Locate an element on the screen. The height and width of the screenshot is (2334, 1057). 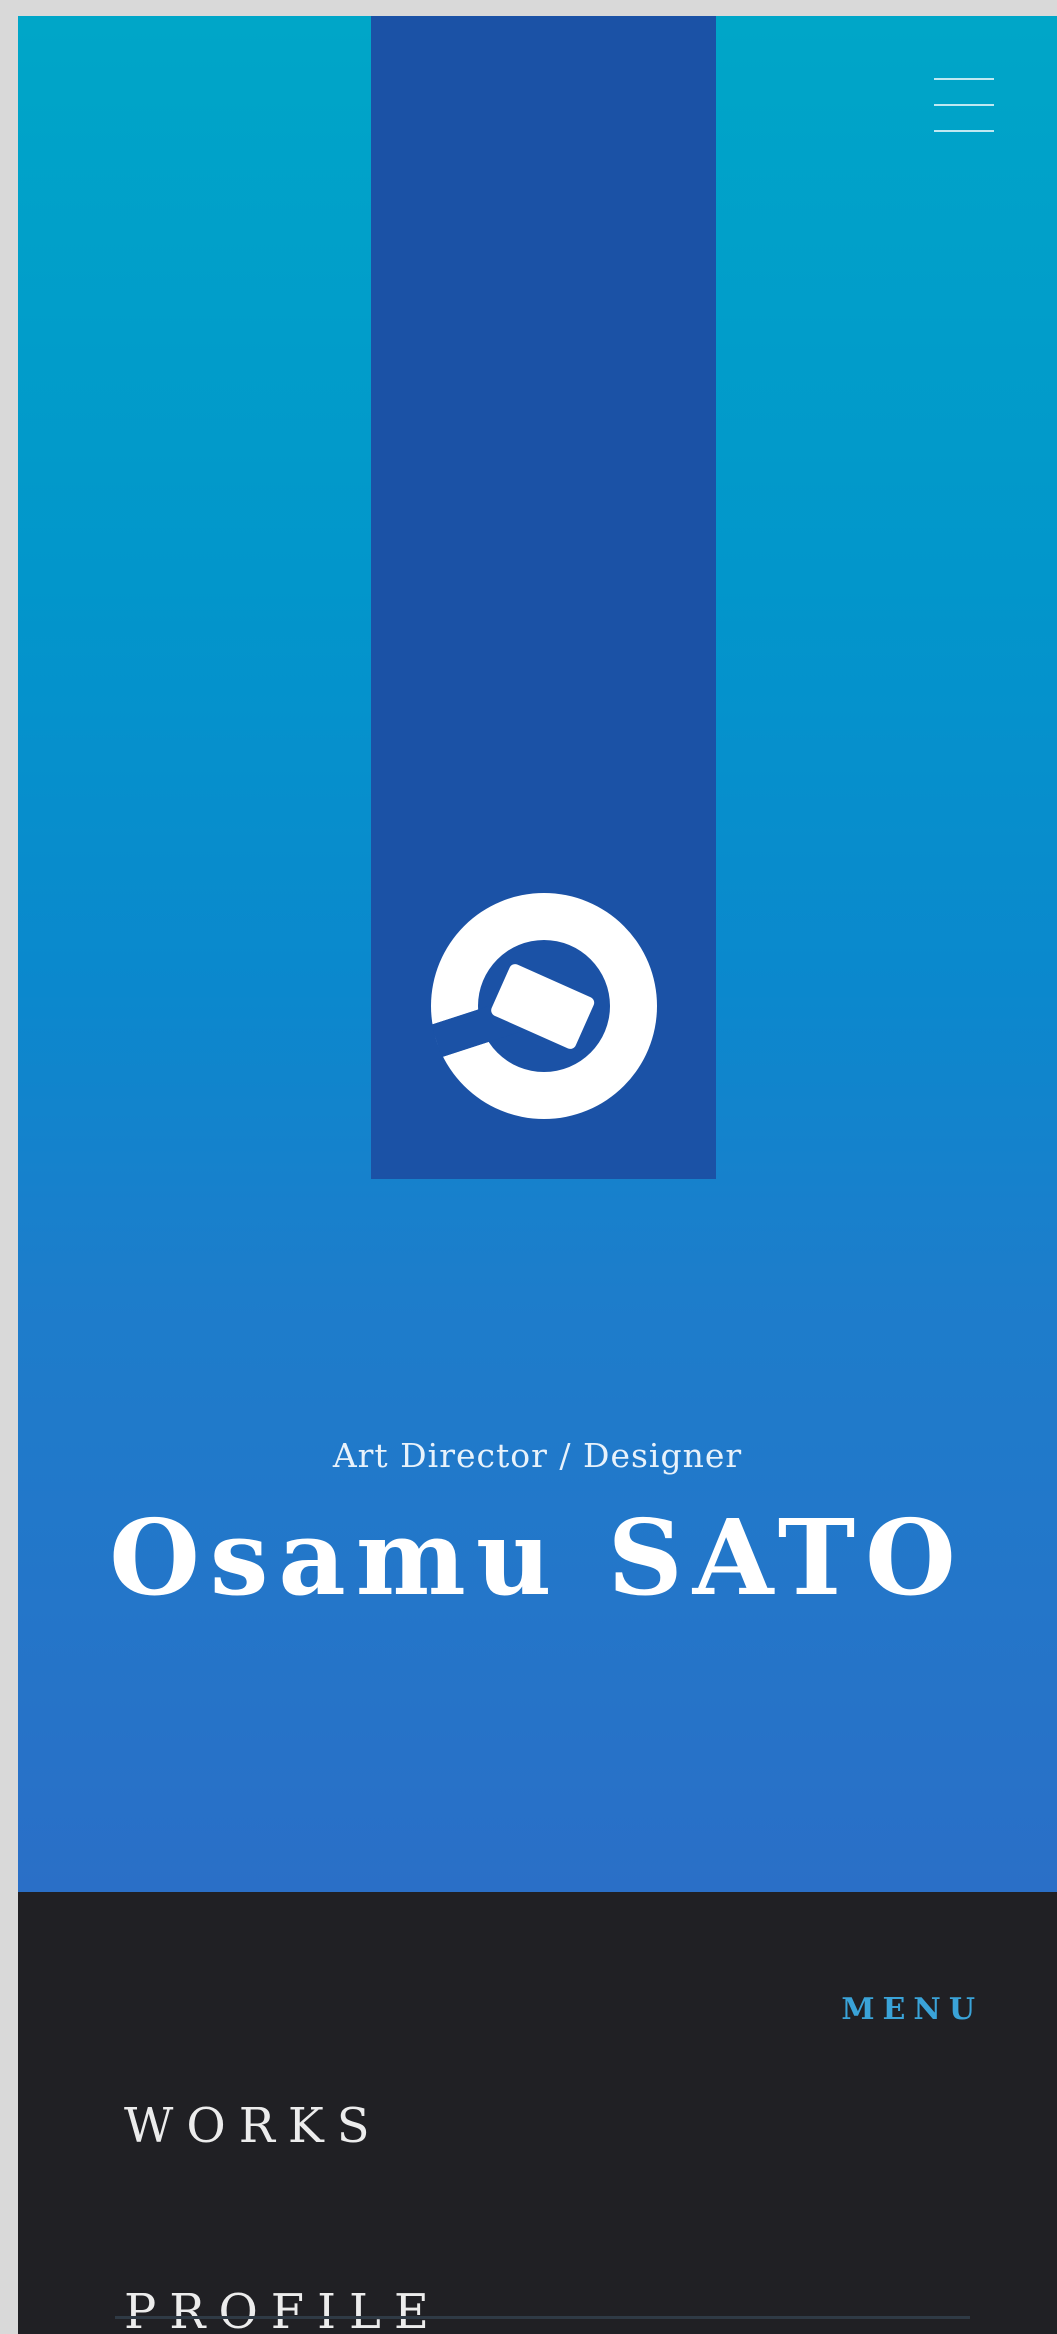
menu-item-profile: PROFILE is located at coordinates (283, 2309).